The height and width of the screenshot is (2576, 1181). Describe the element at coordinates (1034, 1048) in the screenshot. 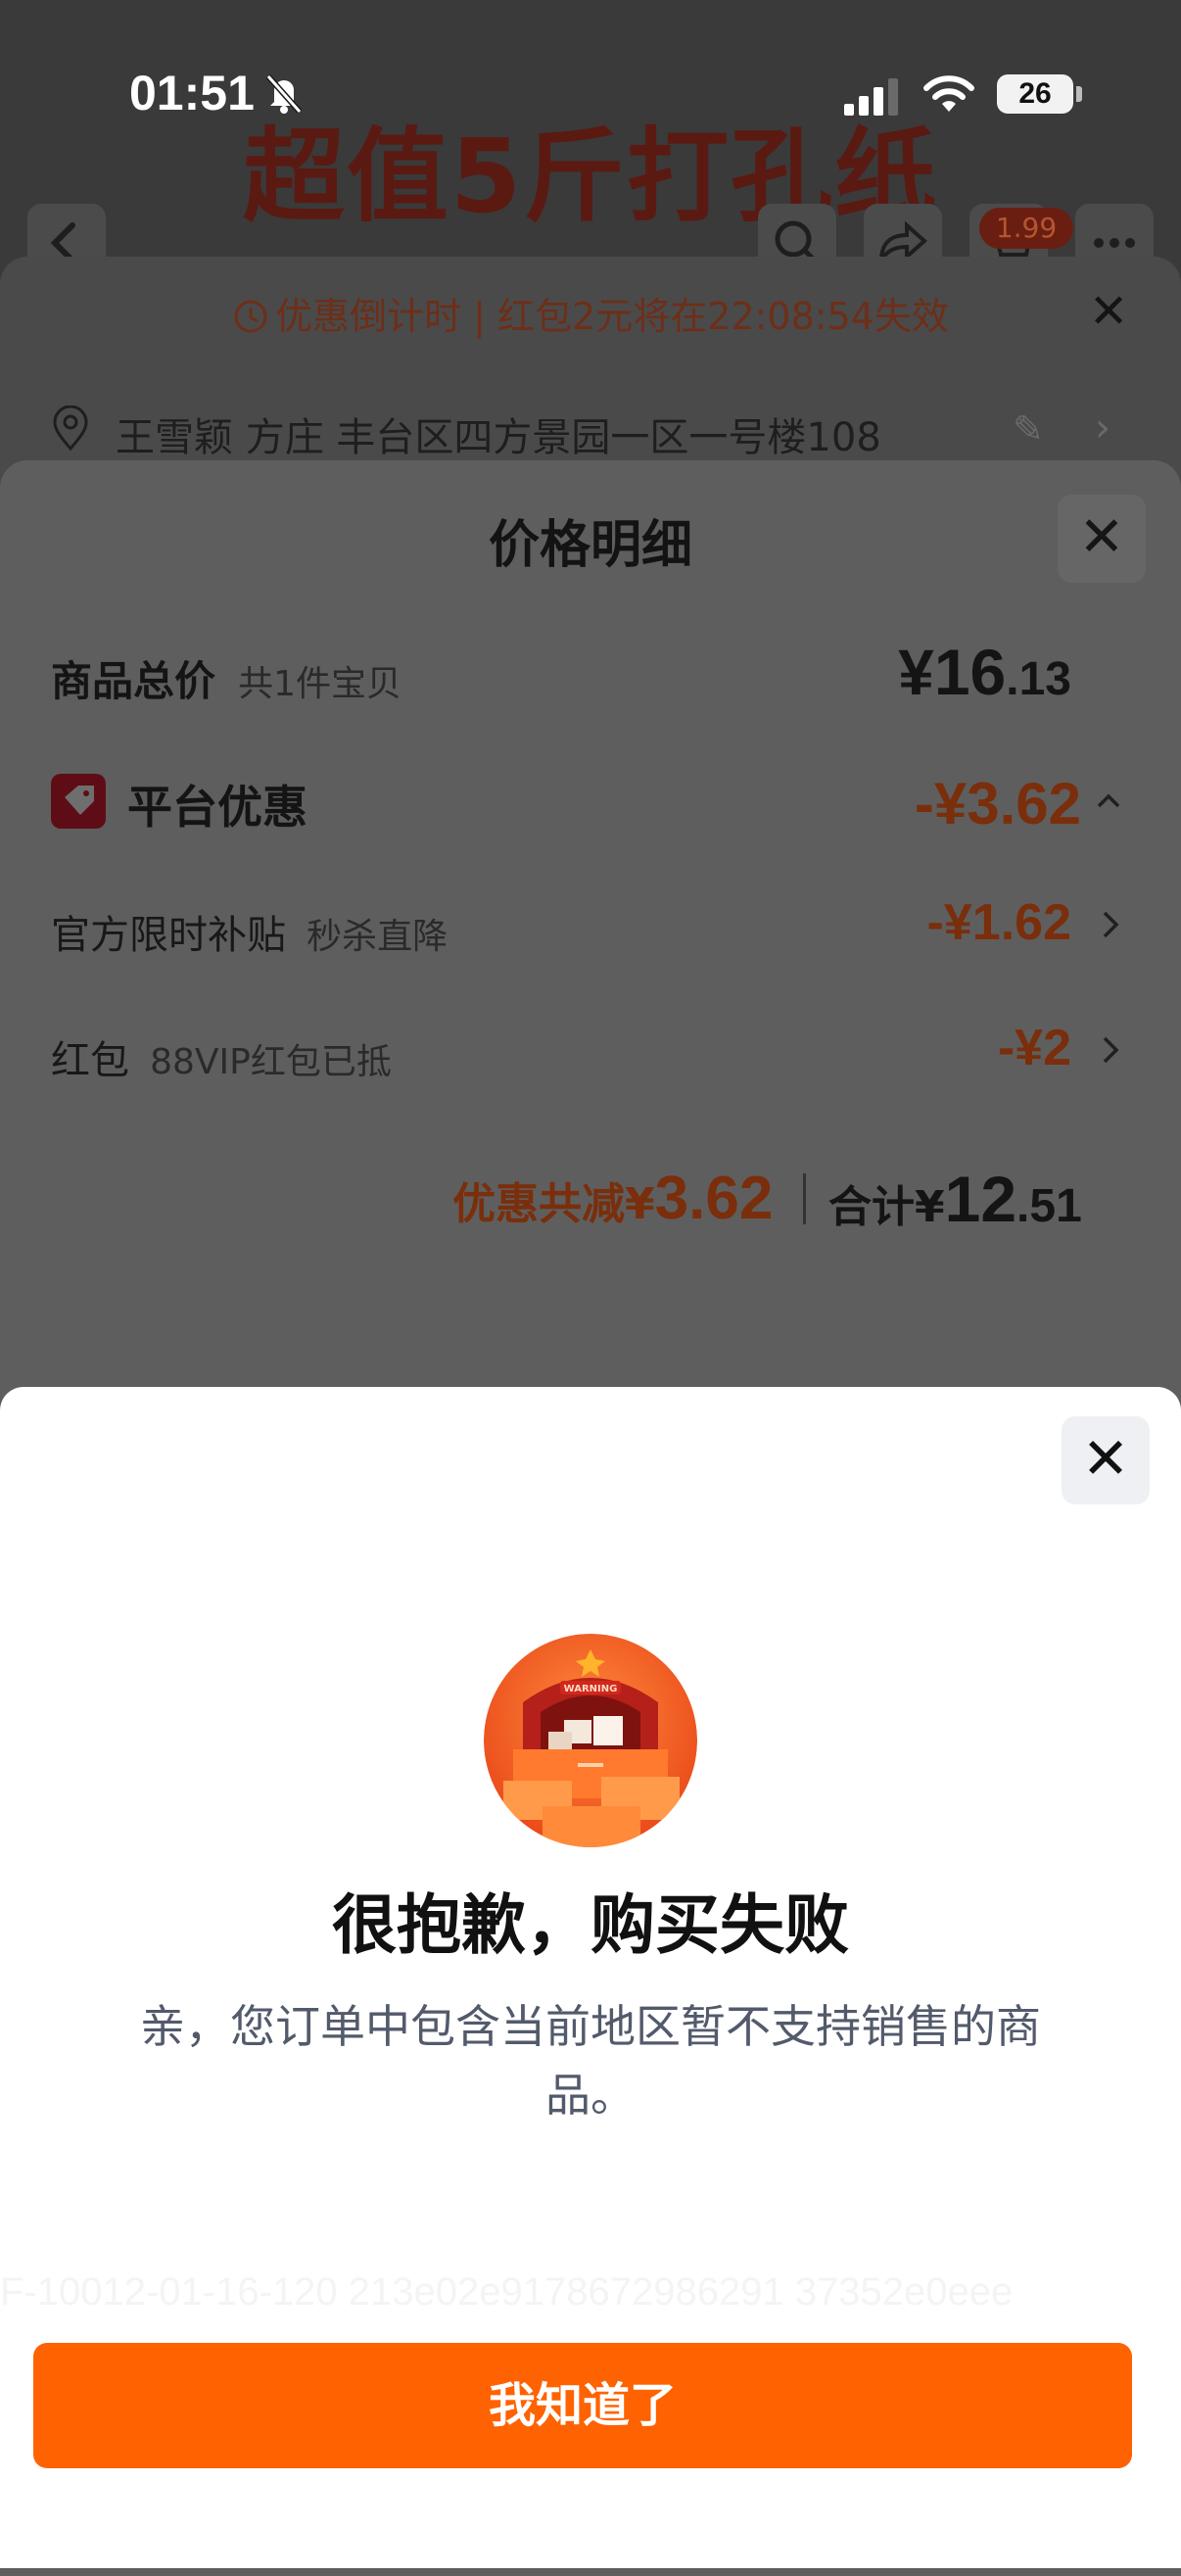

I see `redpacket-value: -¥2` at that location.